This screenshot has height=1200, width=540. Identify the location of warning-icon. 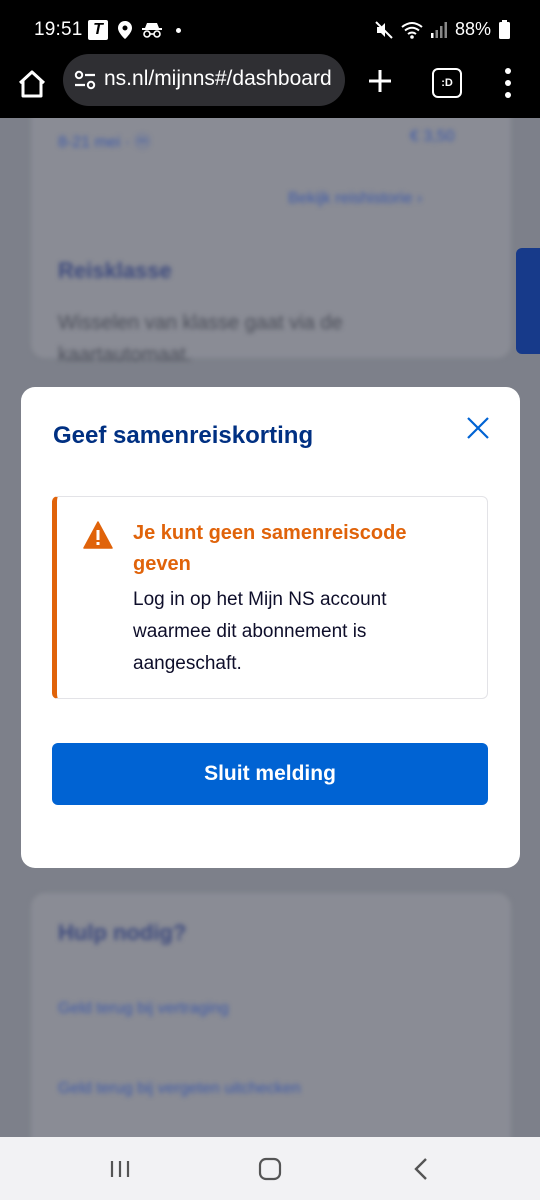
(98, 535).